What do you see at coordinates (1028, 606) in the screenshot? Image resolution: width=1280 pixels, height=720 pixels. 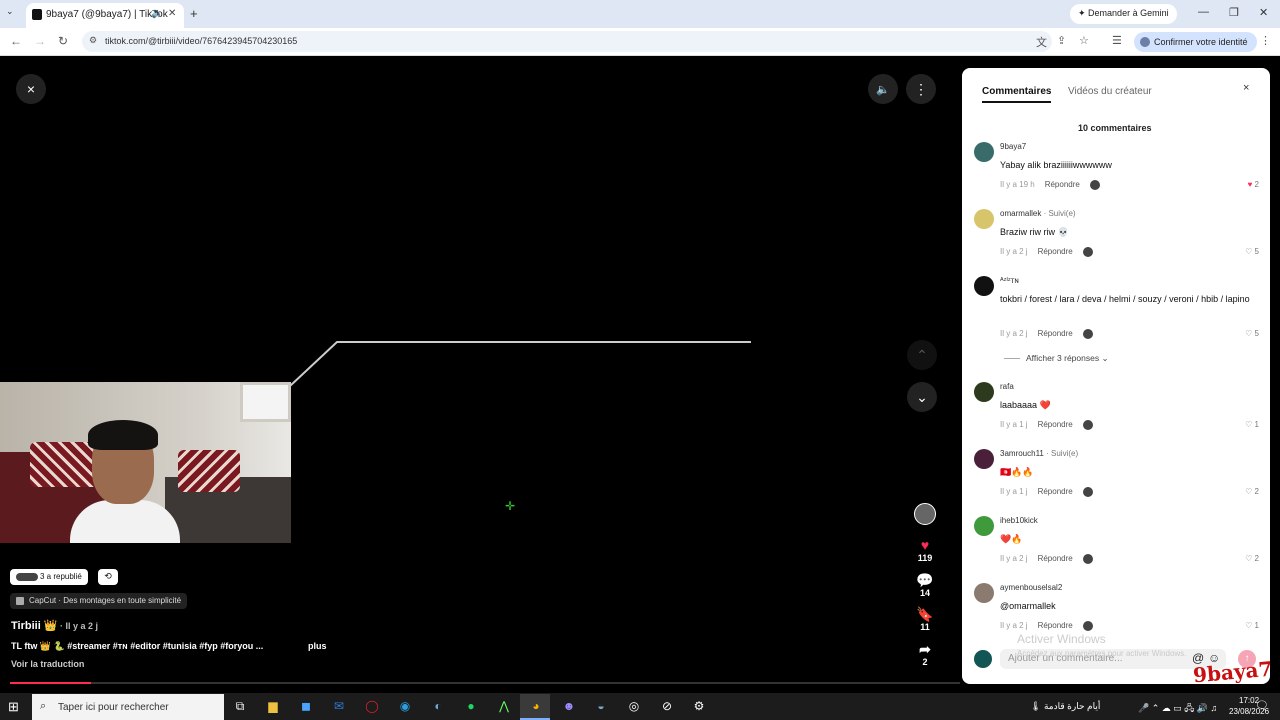 I see `comment-text: @omarmallek` at bounding box center [1028, 606].